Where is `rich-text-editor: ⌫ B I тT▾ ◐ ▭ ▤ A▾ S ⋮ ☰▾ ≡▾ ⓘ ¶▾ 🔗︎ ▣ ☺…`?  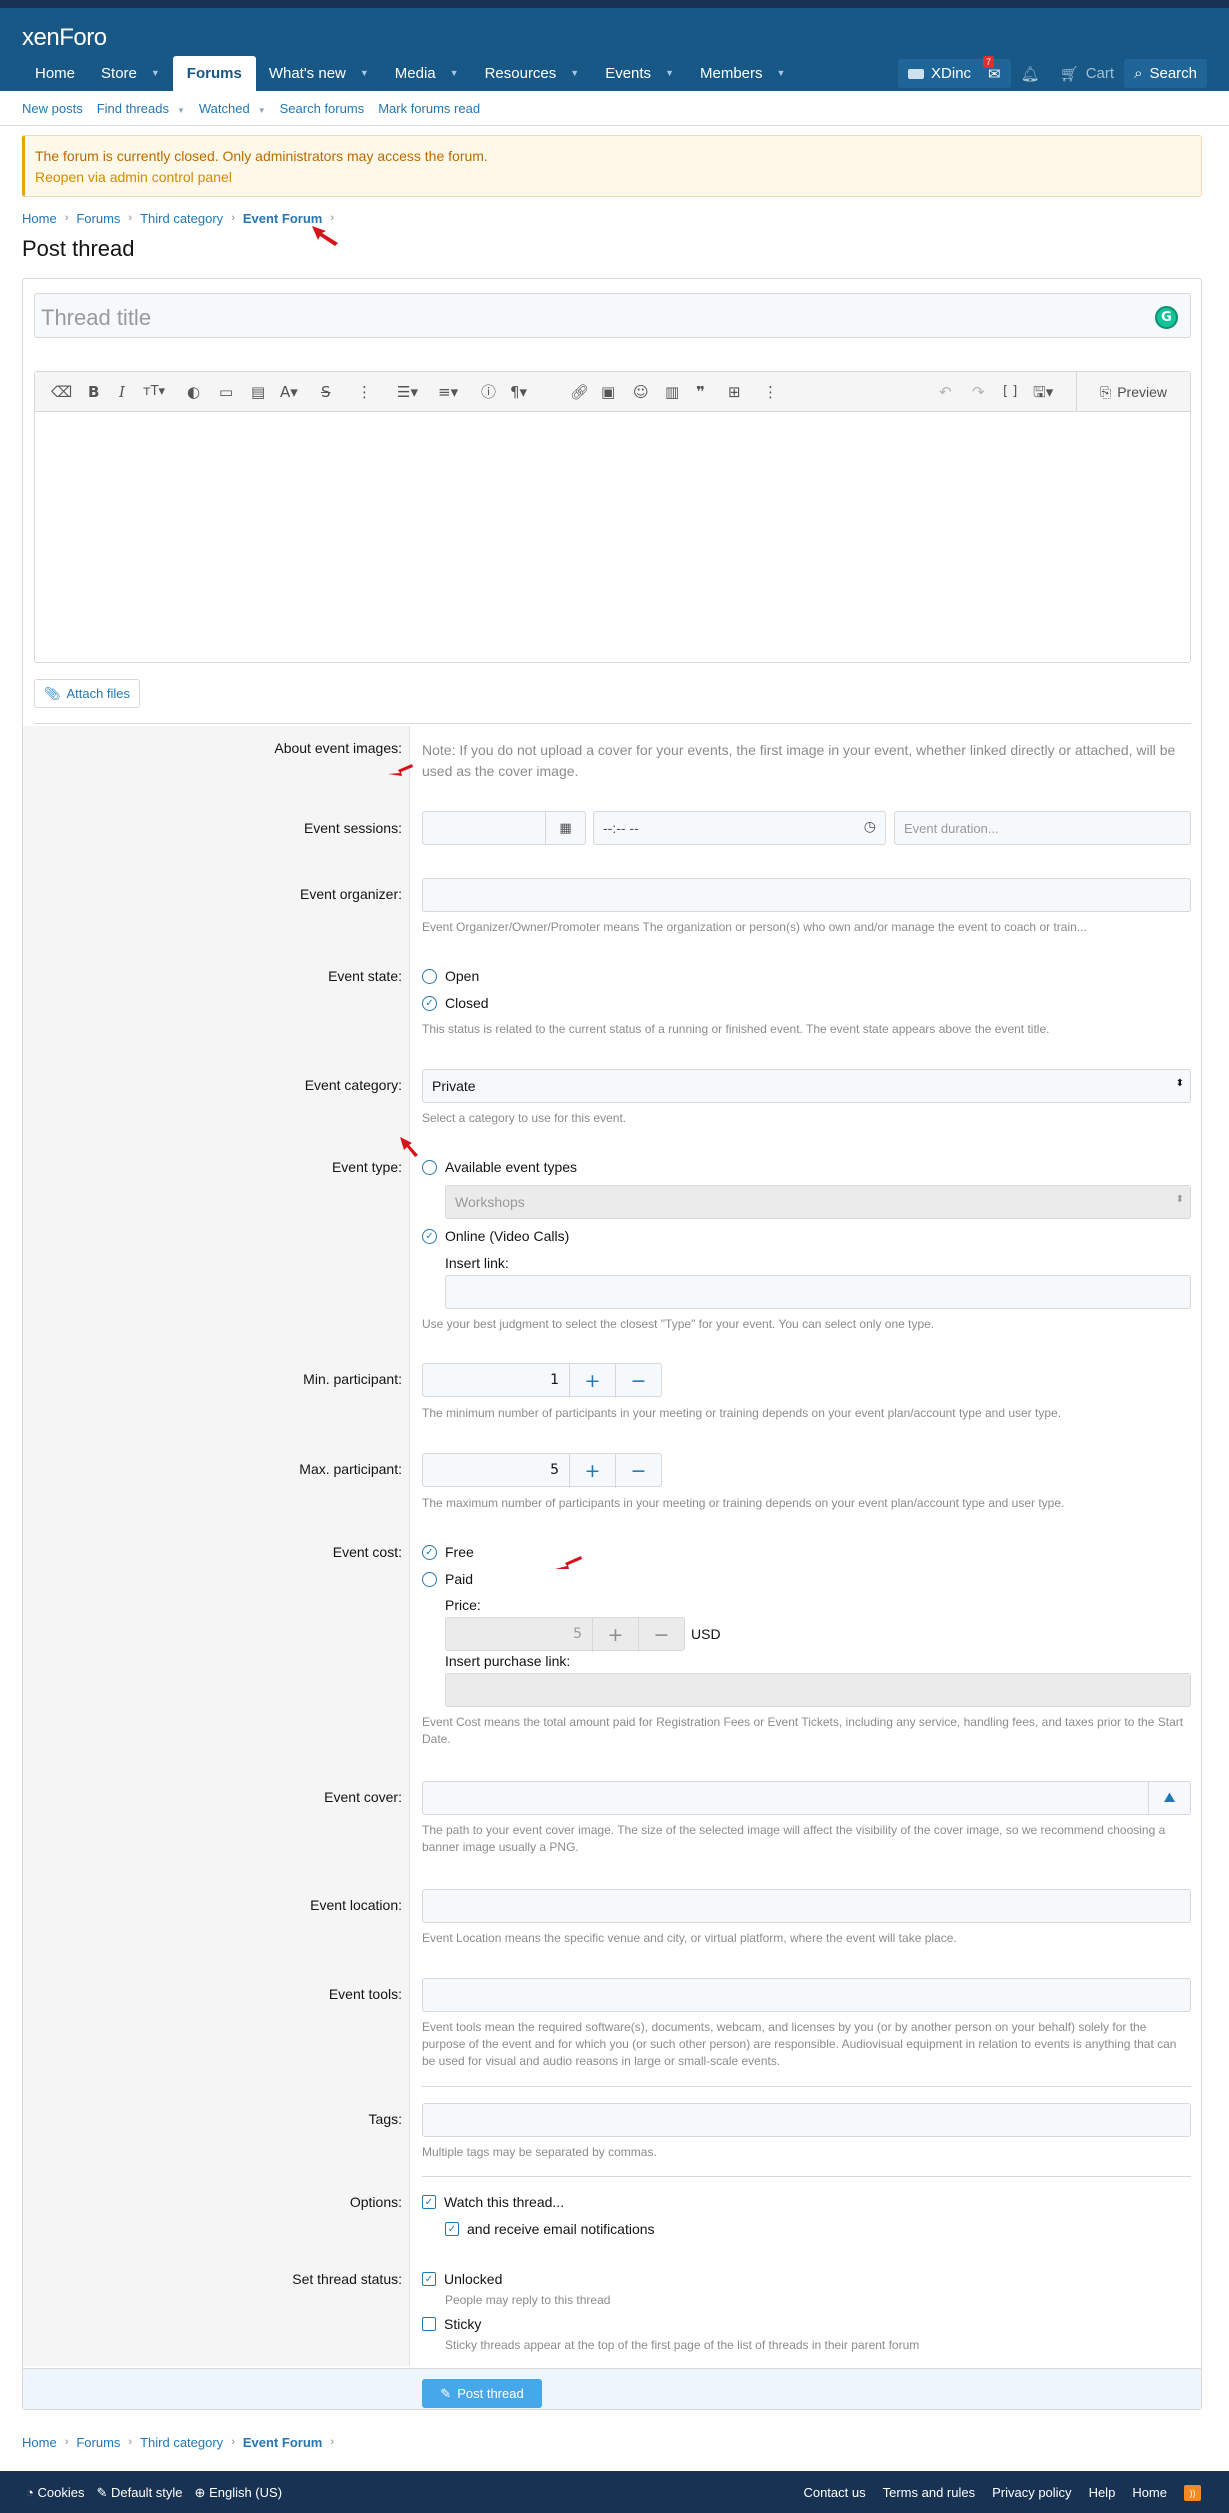
rich-text-editor: ⌫ B I тT▾ ◐ ▭ ▤ A▾ S ⋮ ☰▾ ≡▾ ⓘ ¶▾ 🔗︎ ▣ ☺… is located at coordinates (612, 517).